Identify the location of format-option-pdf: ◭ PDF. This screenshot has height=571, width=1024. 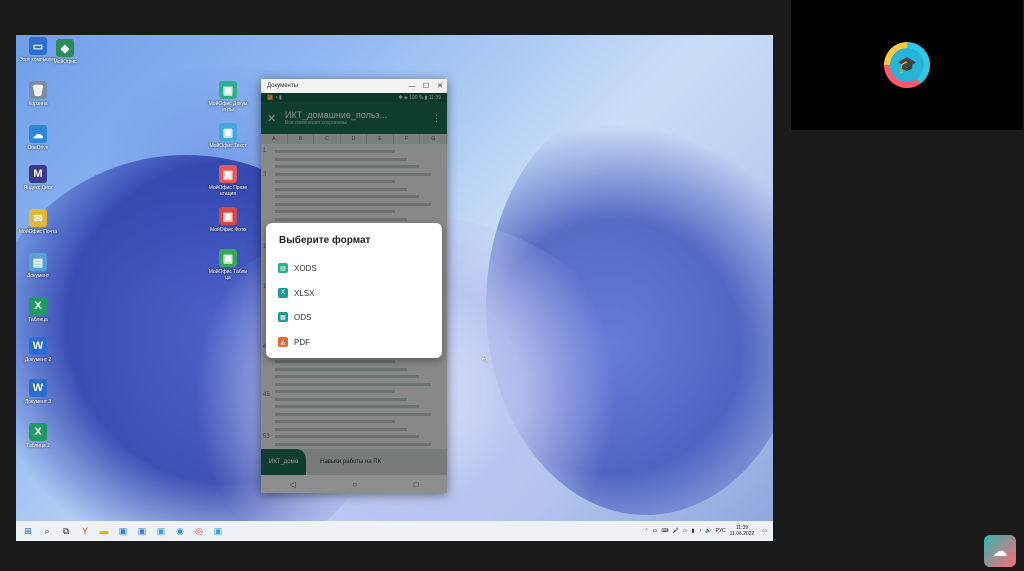
(294, 342).